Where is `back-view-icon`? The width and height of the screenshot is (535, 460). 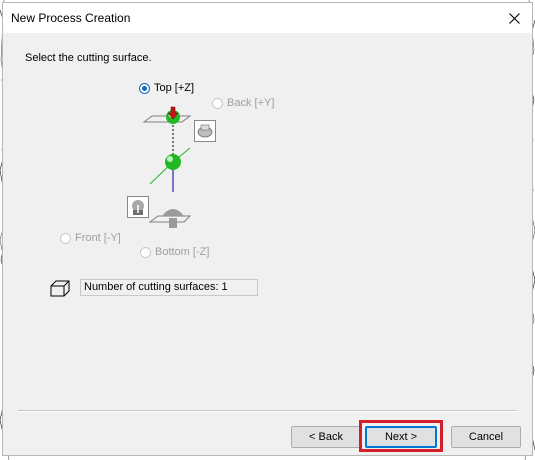 back-view-icon is located at coordinates (205, 131).